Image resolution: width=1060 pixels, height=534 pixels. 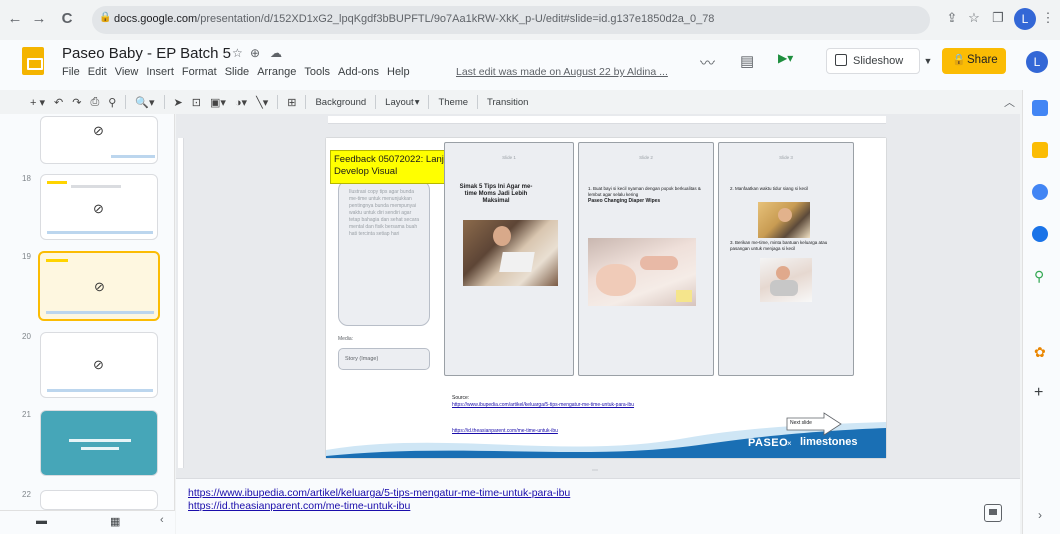 I want to click on share-button: 🔒 Share, so click(x=974, y=61).